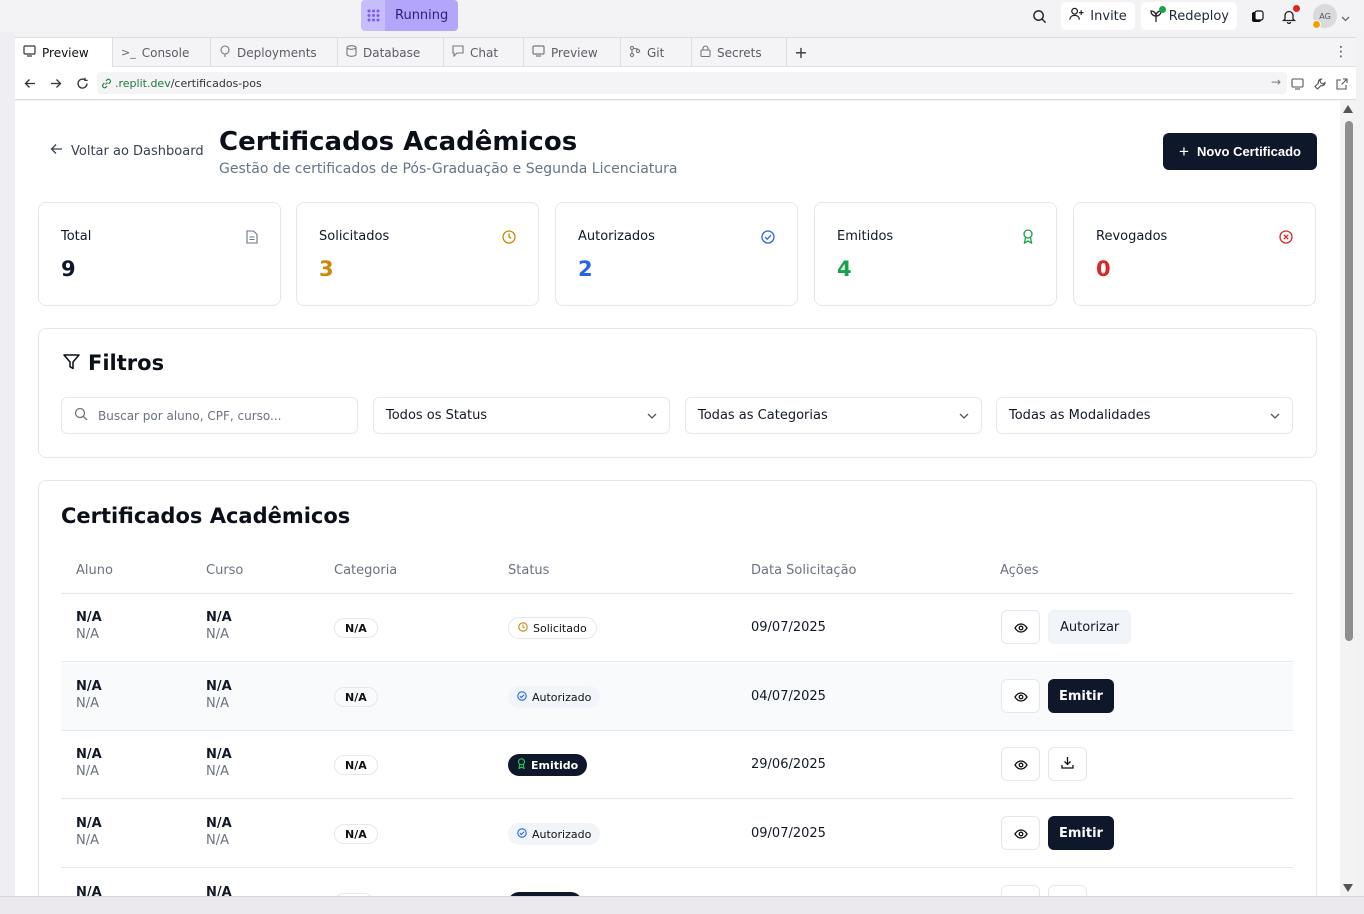 Image resolution: width=1364 pixels, height=914 pixels. What do you see at coordinates (76, 236) in the screenshot?
I see `stat-label: Total` at bounding box center [76, 236].